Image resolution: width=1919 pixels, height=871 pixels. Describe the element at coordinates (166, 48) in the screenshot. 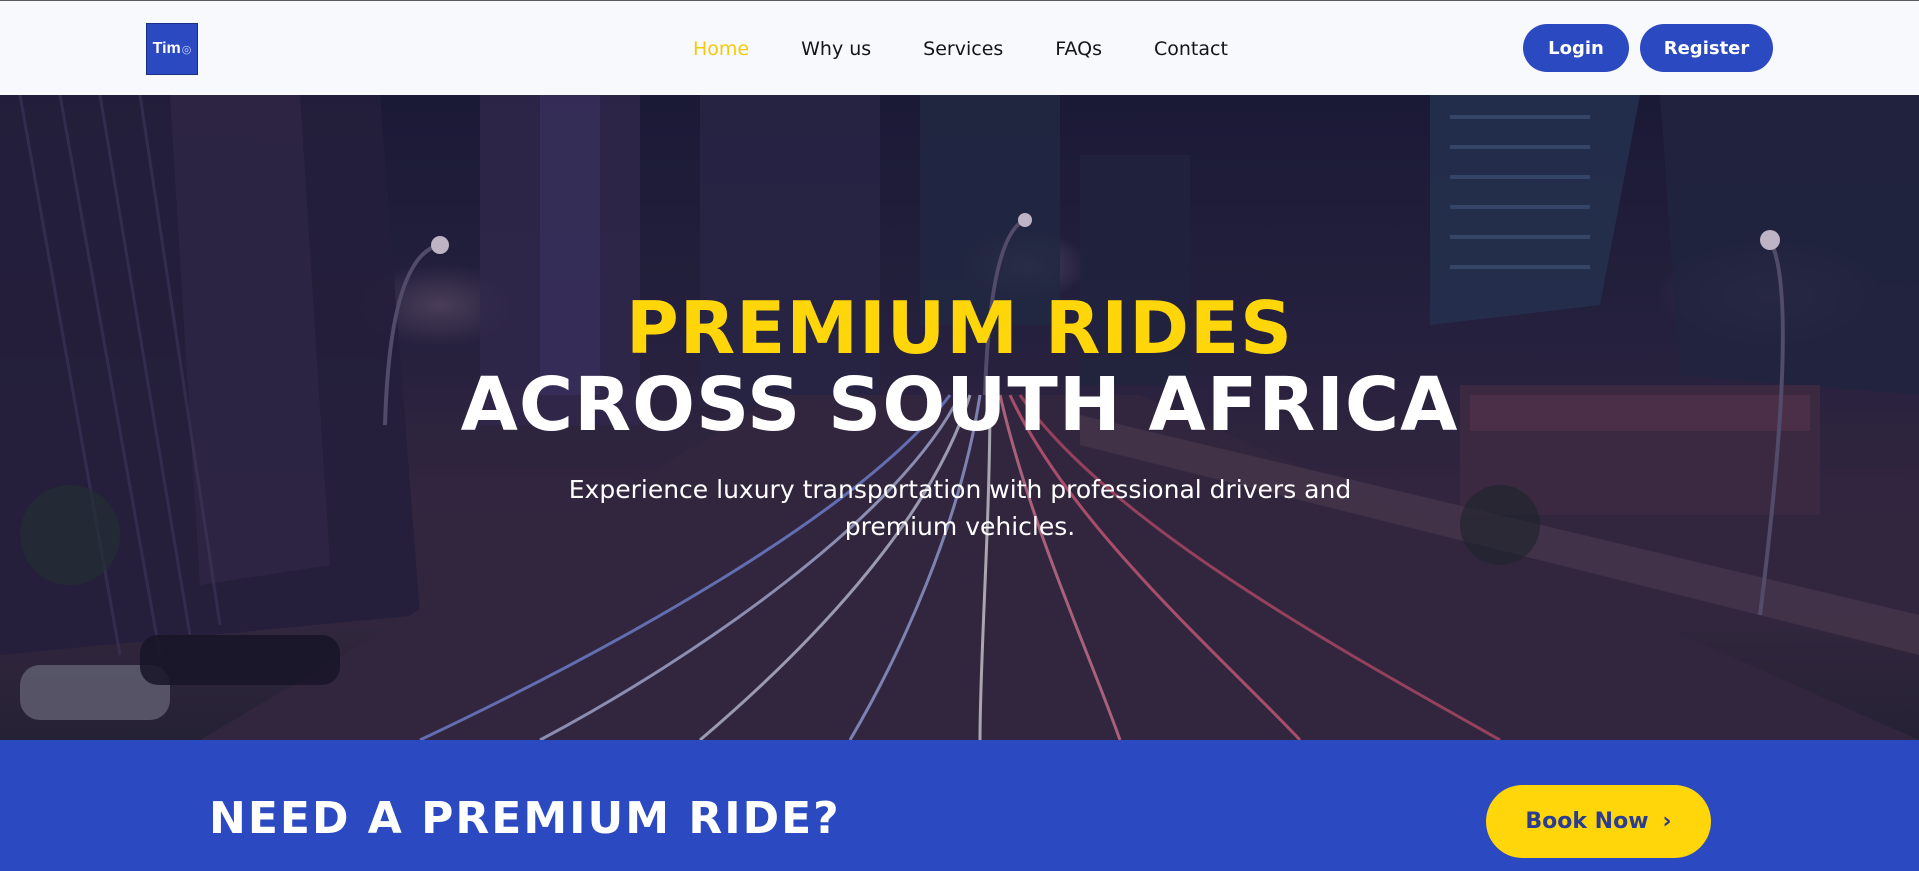

I see `logo-text: Tim` at that location.